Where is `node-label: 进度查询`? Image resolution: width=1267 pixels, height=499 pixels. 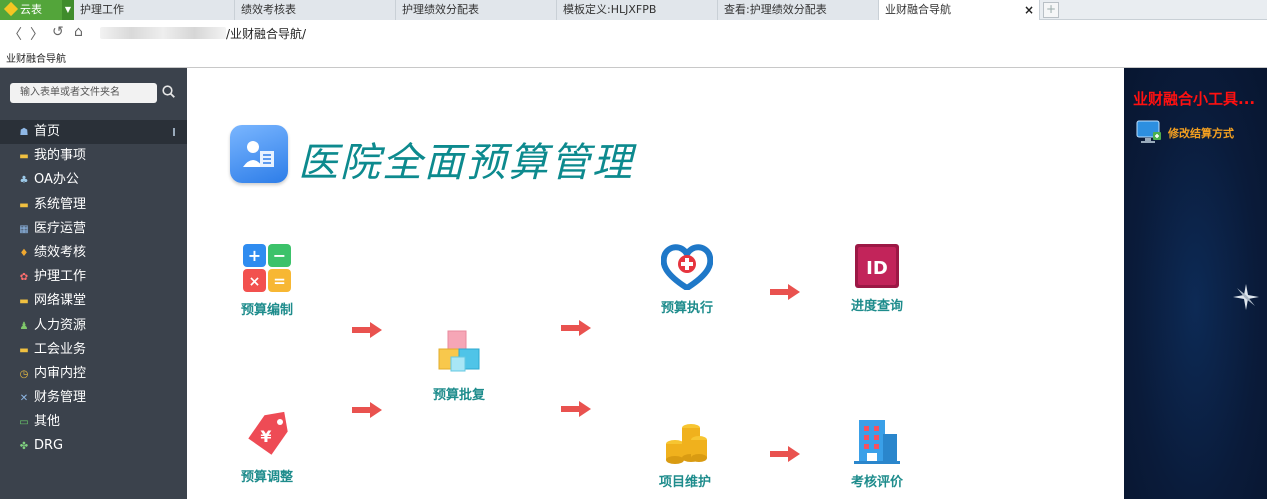
node-label: 进度查询 is located at coordinates (876, 306).